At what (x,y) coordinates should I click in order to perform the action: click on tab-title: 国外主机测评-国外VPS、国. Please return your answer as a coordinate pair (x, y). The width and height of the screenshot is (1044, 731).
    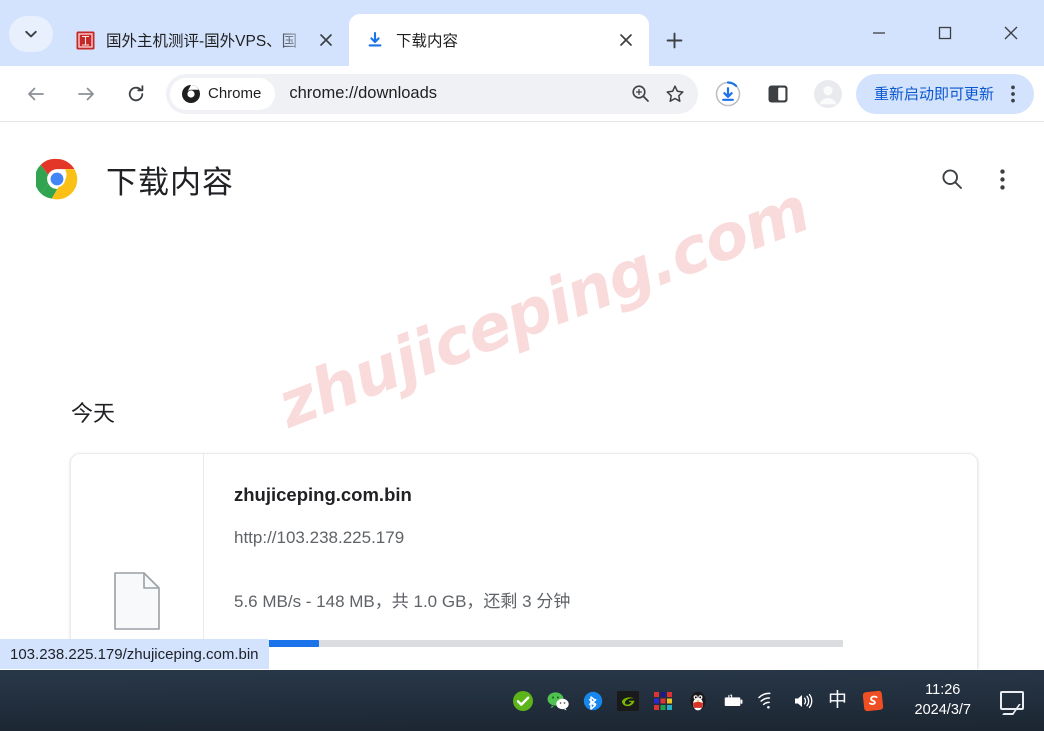
    Looking at the image, I should click on (202, 41).